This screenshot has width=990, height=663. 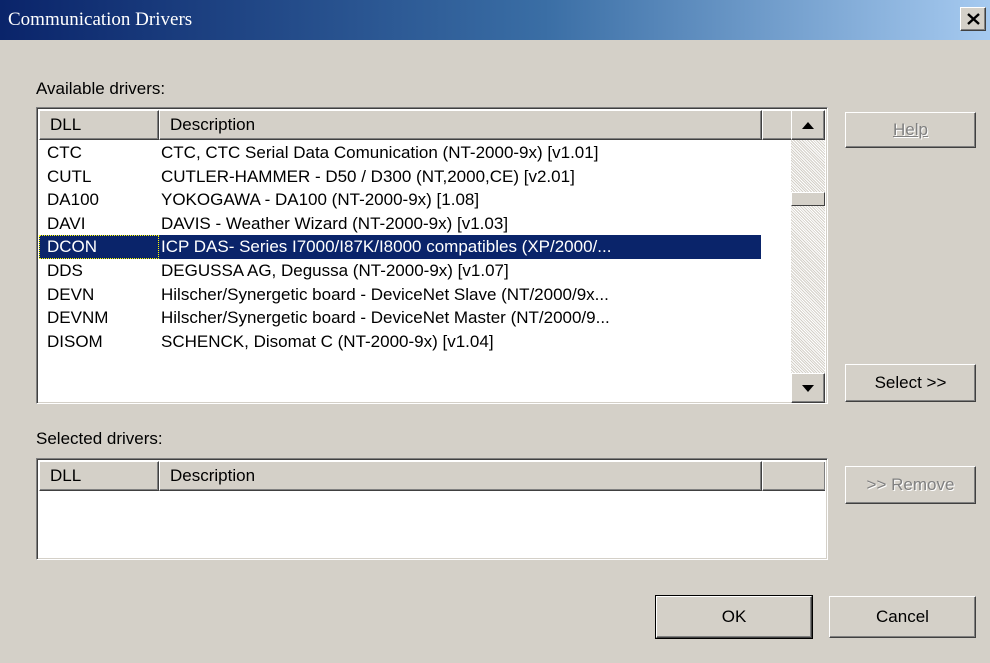 I want to click on close-icon, so click(x=973, y=19).